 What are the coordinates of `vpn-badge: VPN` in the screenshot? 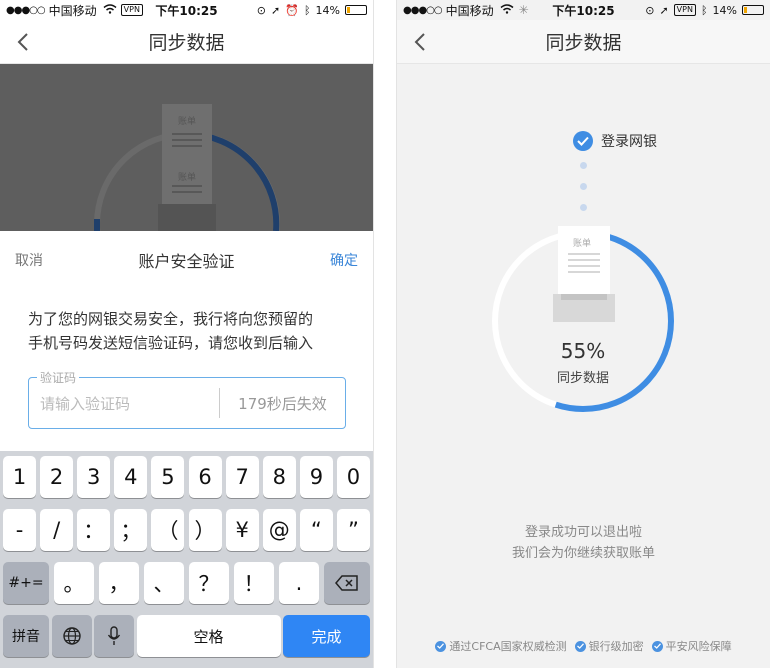 It's located at (684, 10).